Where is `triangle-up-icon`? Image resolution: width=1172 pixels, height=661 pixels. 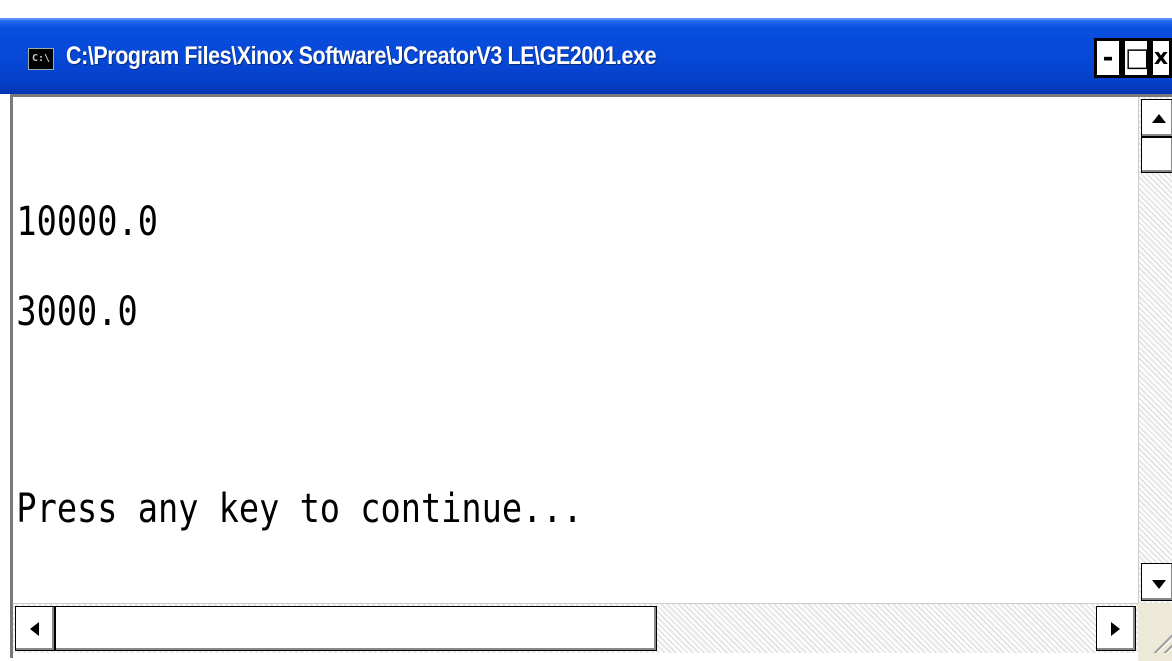 triangle-up-icon is located at coordinates (1159, 118).